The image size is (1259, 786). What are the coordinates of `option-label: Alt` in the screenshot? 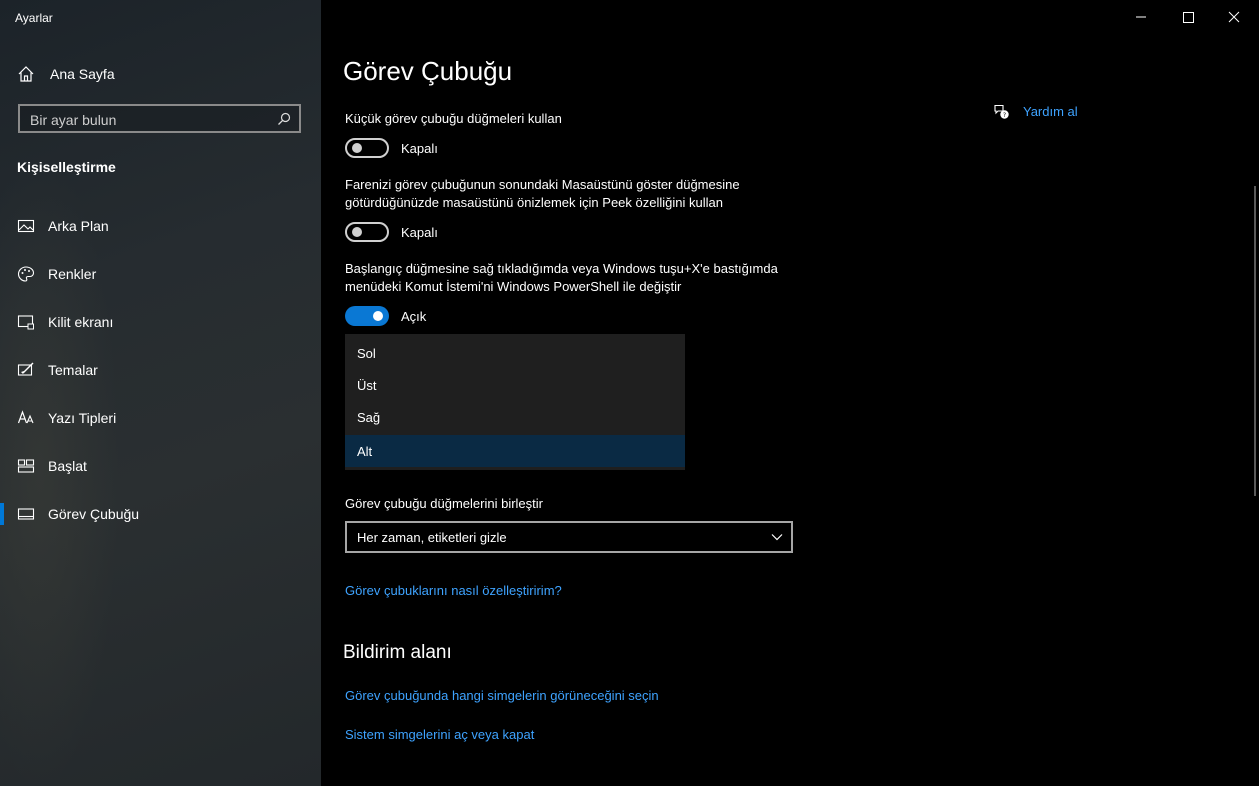 It's located at (365, 451).